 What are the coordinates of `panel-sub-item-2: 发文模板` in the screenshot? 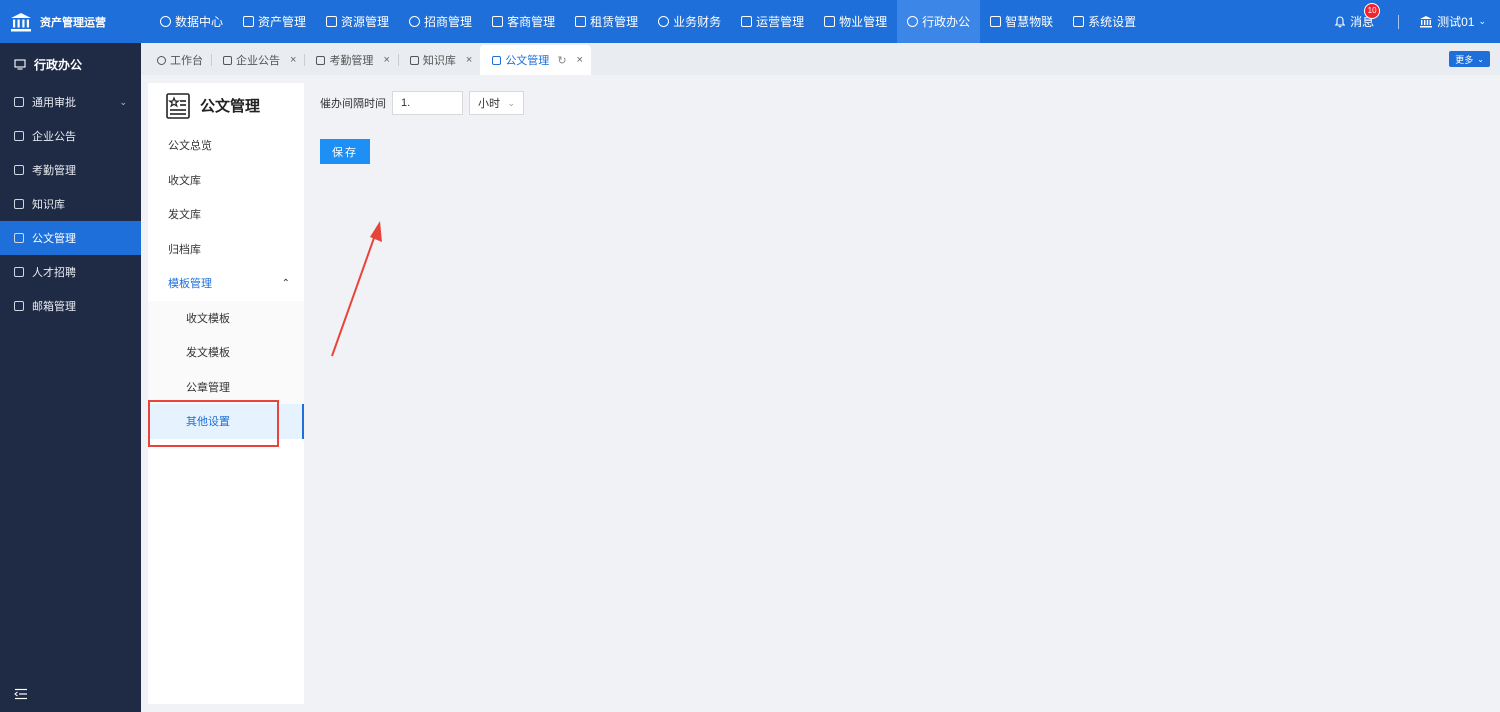 It's located at (226, 352).